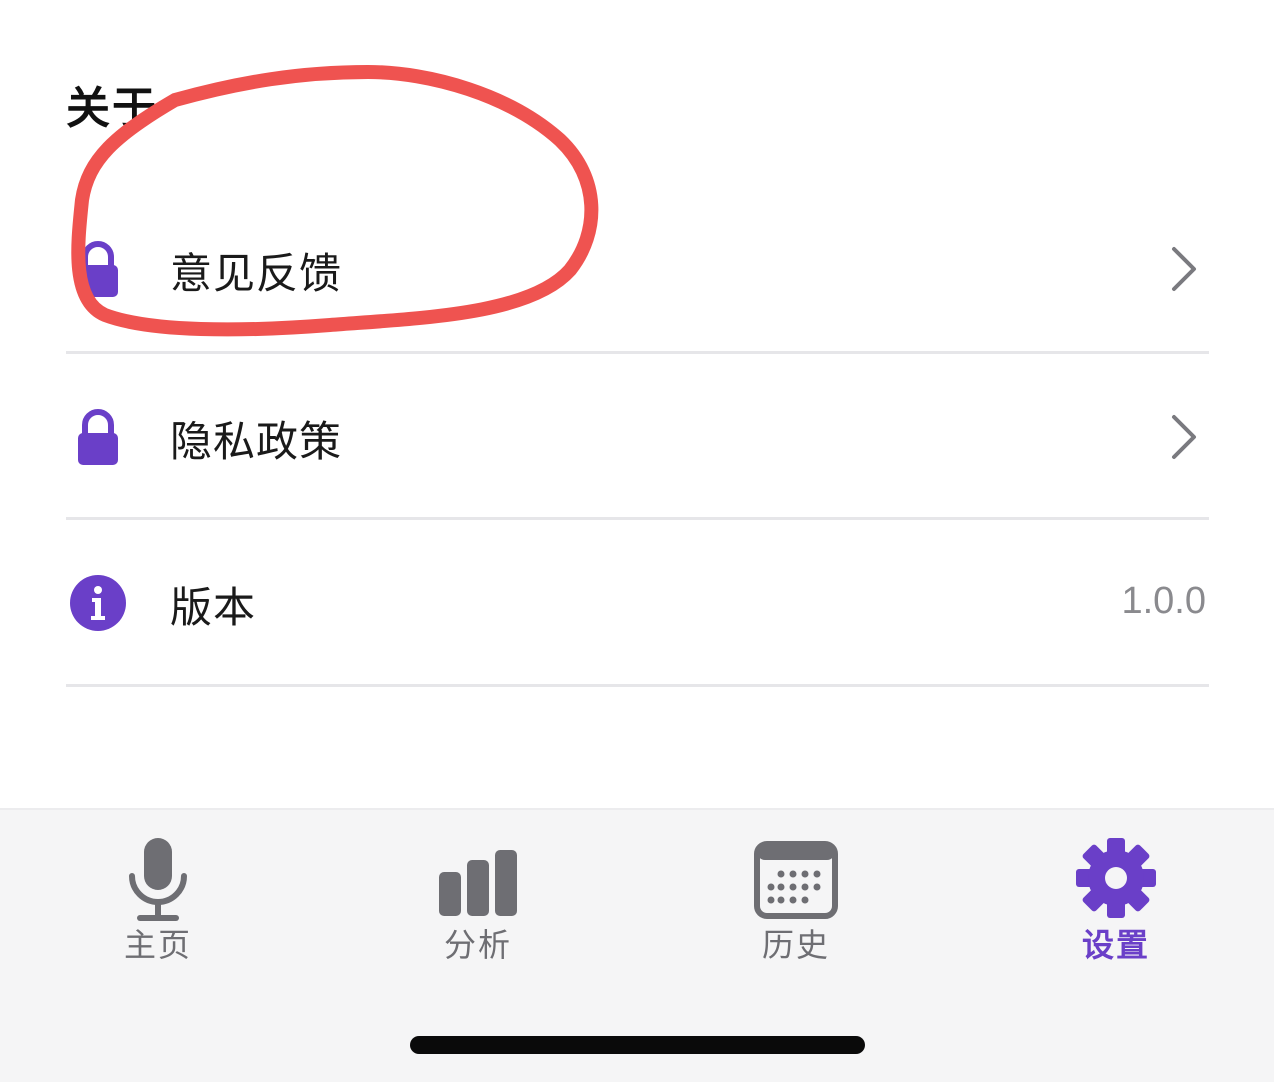 This screenshot has width=1274, height=1082. What do you see at coordinates (98, 603) in the screenshot?
I see `info-icon` at bounding box center [98, 603].